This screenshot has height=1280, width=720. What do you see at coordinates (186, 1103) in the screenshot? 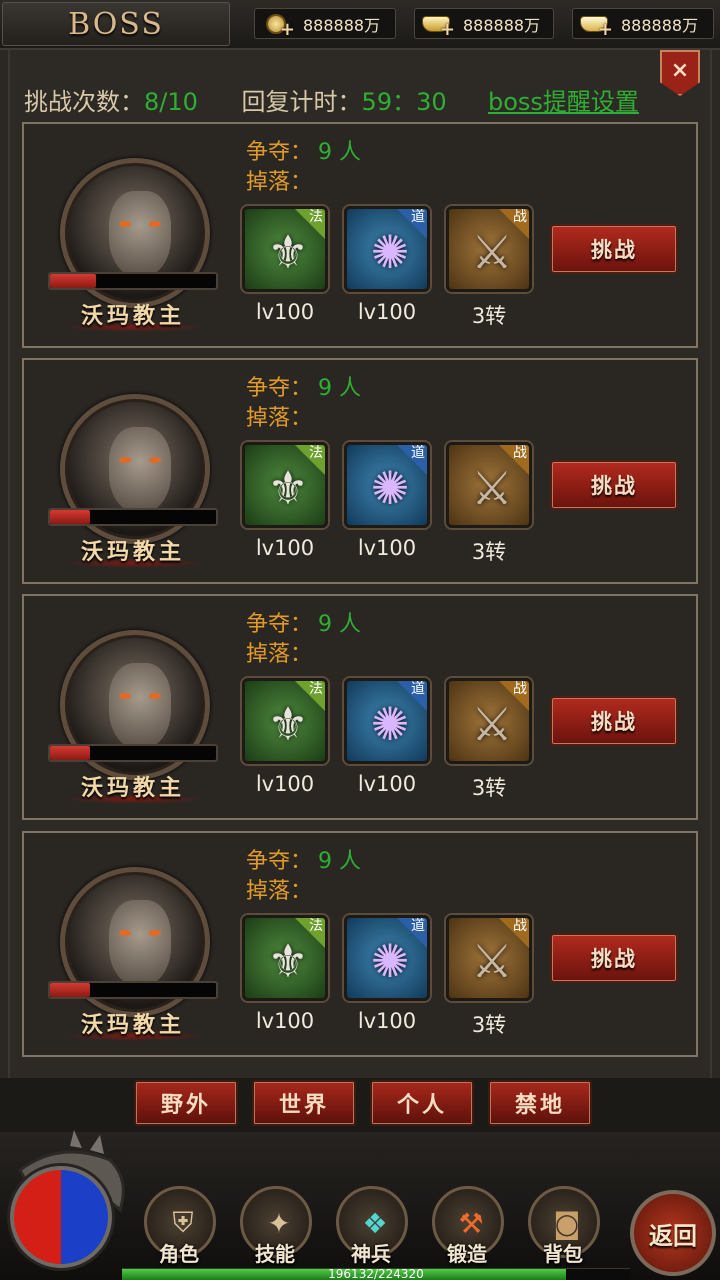
I see `tab-wild: 野外` at bounding box center [186, 1103].